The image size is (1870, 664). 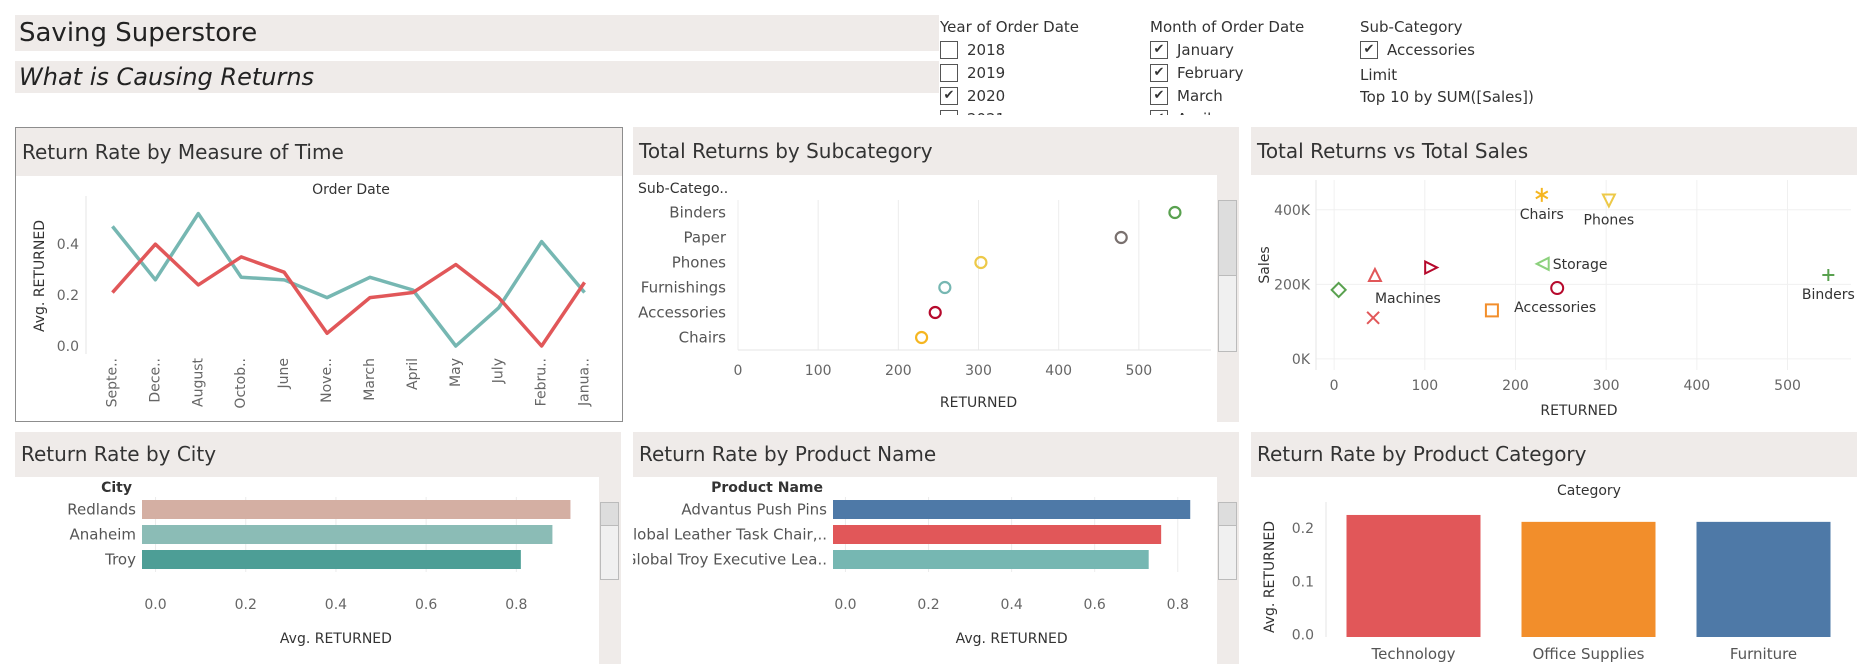 I want to click on month-option: ✔ March, so click(x=1245, y=96).